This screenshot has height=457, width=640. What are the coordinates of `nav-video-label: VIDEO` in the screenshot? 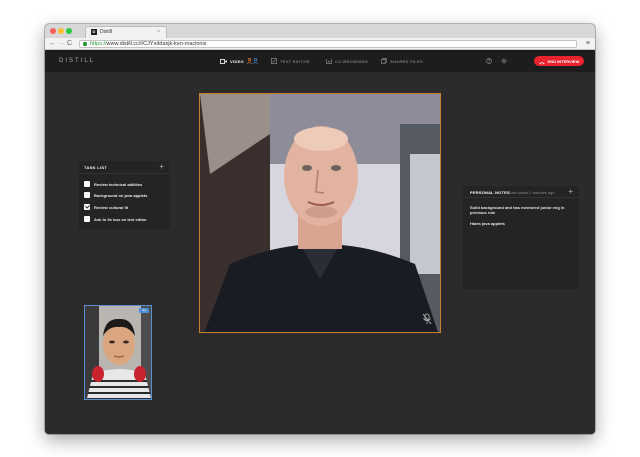 It's located at (237, 61).